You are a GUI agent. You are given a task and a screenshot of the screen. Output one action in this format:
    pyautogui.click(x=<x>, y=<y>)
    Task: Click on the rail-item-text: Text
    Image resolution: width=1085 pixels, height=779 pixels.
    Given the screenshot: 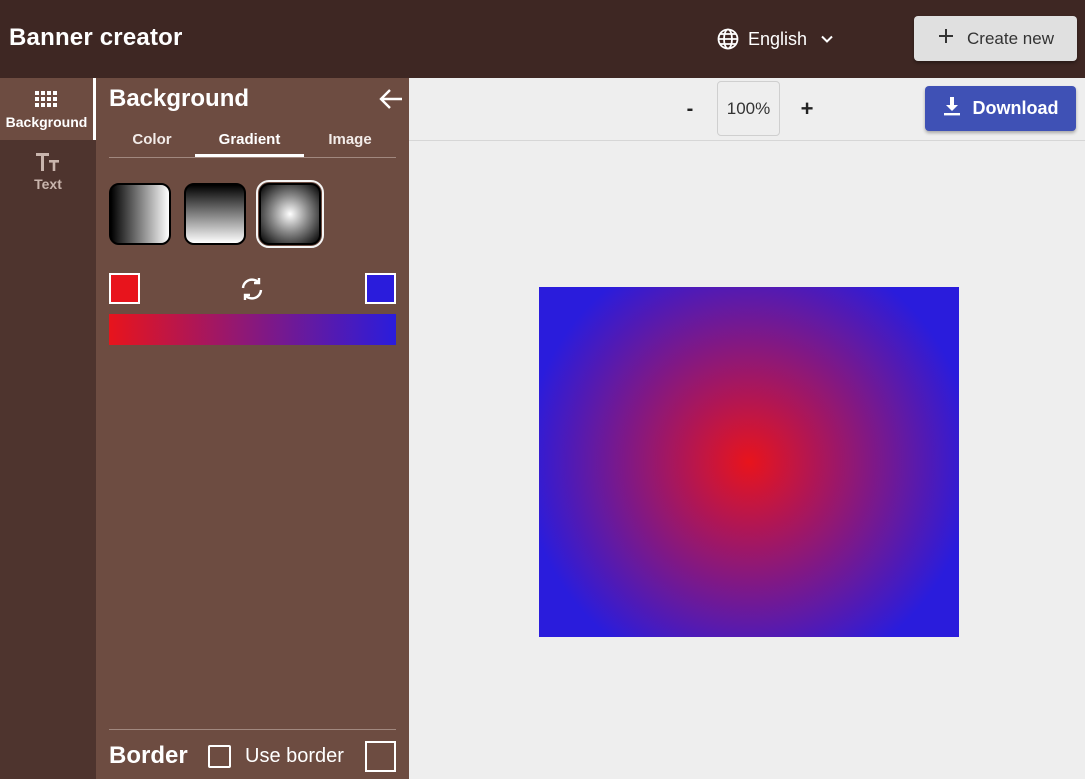 What is the action you would take?
    pyautogui.click(x=48, y=171)
    